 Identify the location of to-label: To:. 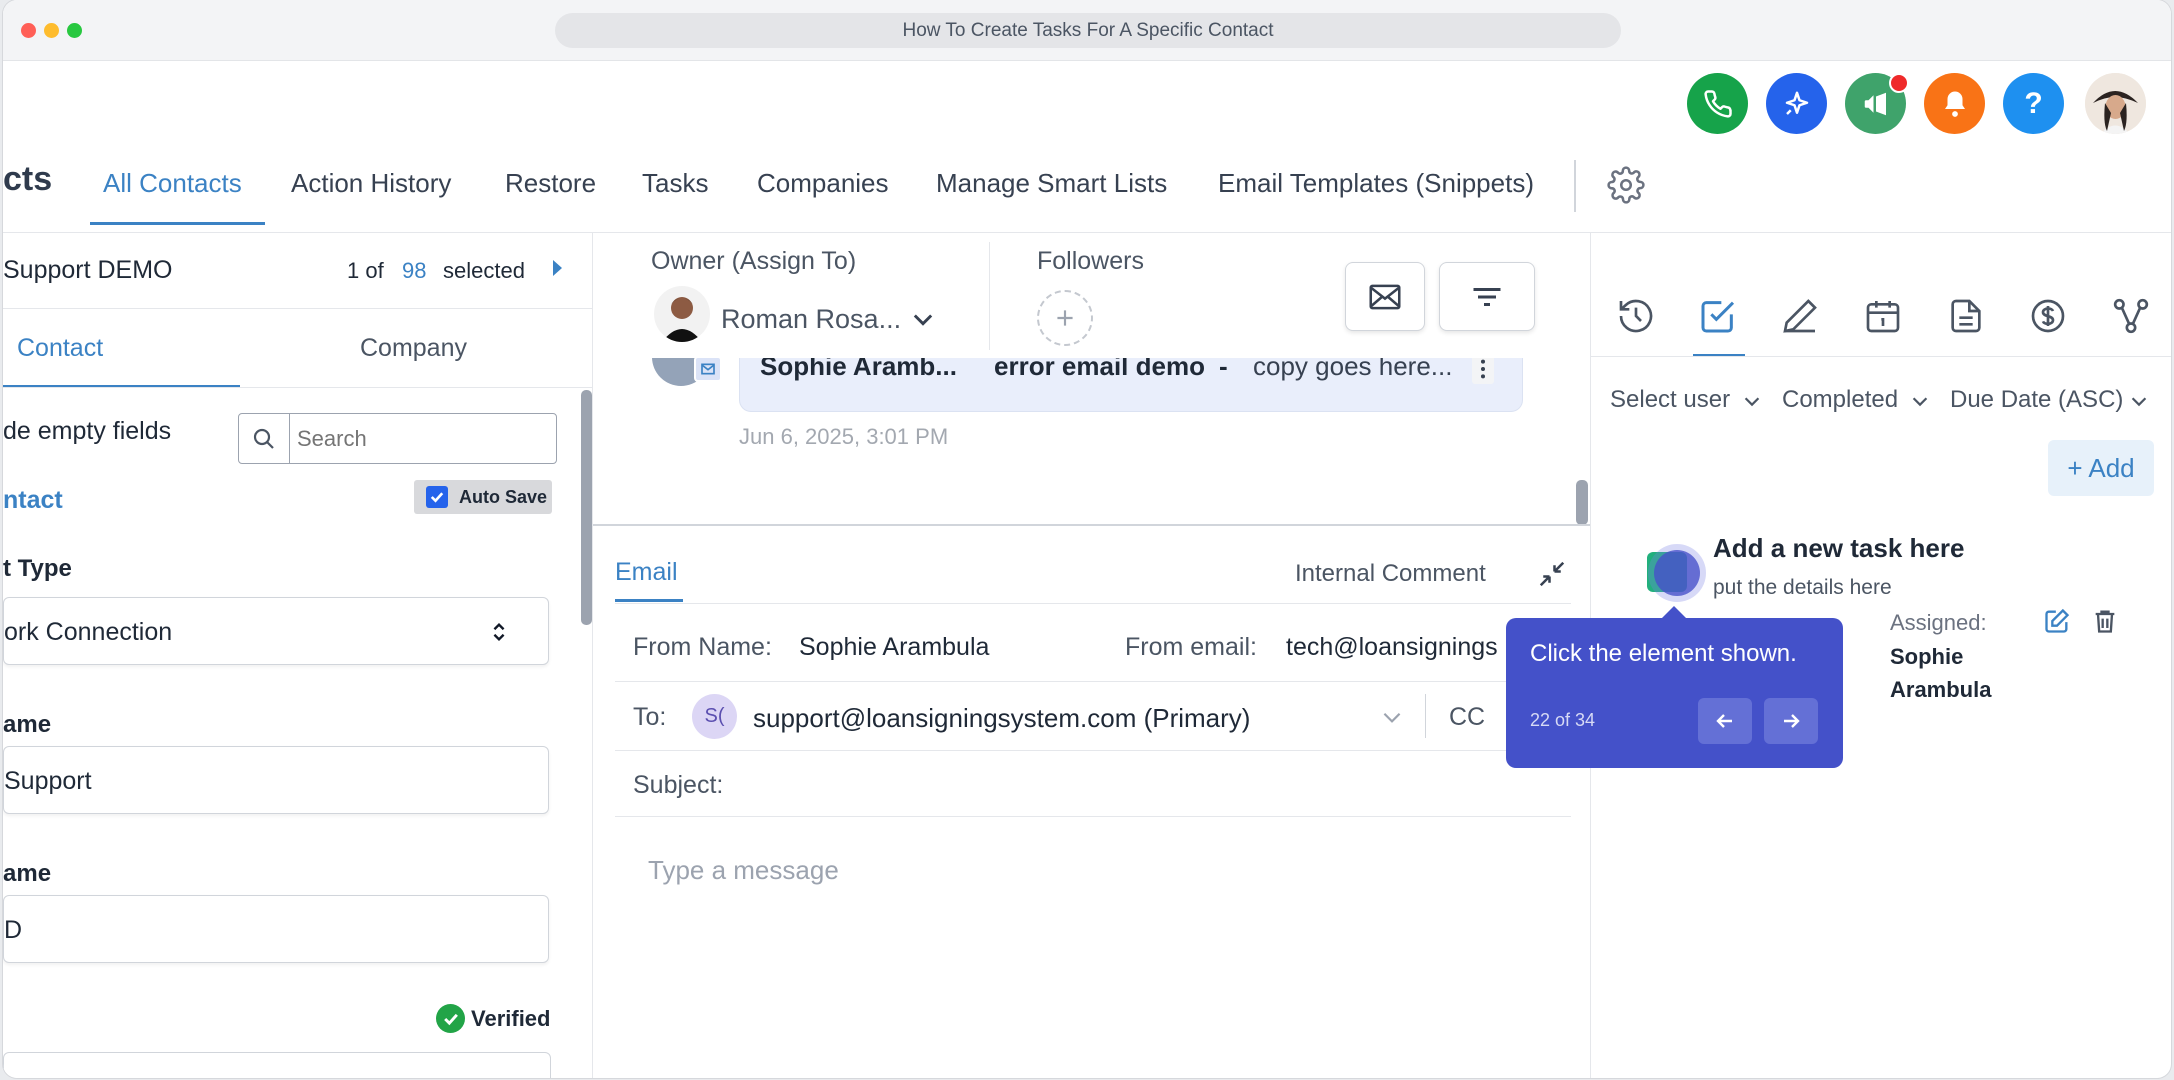
(650, 717).